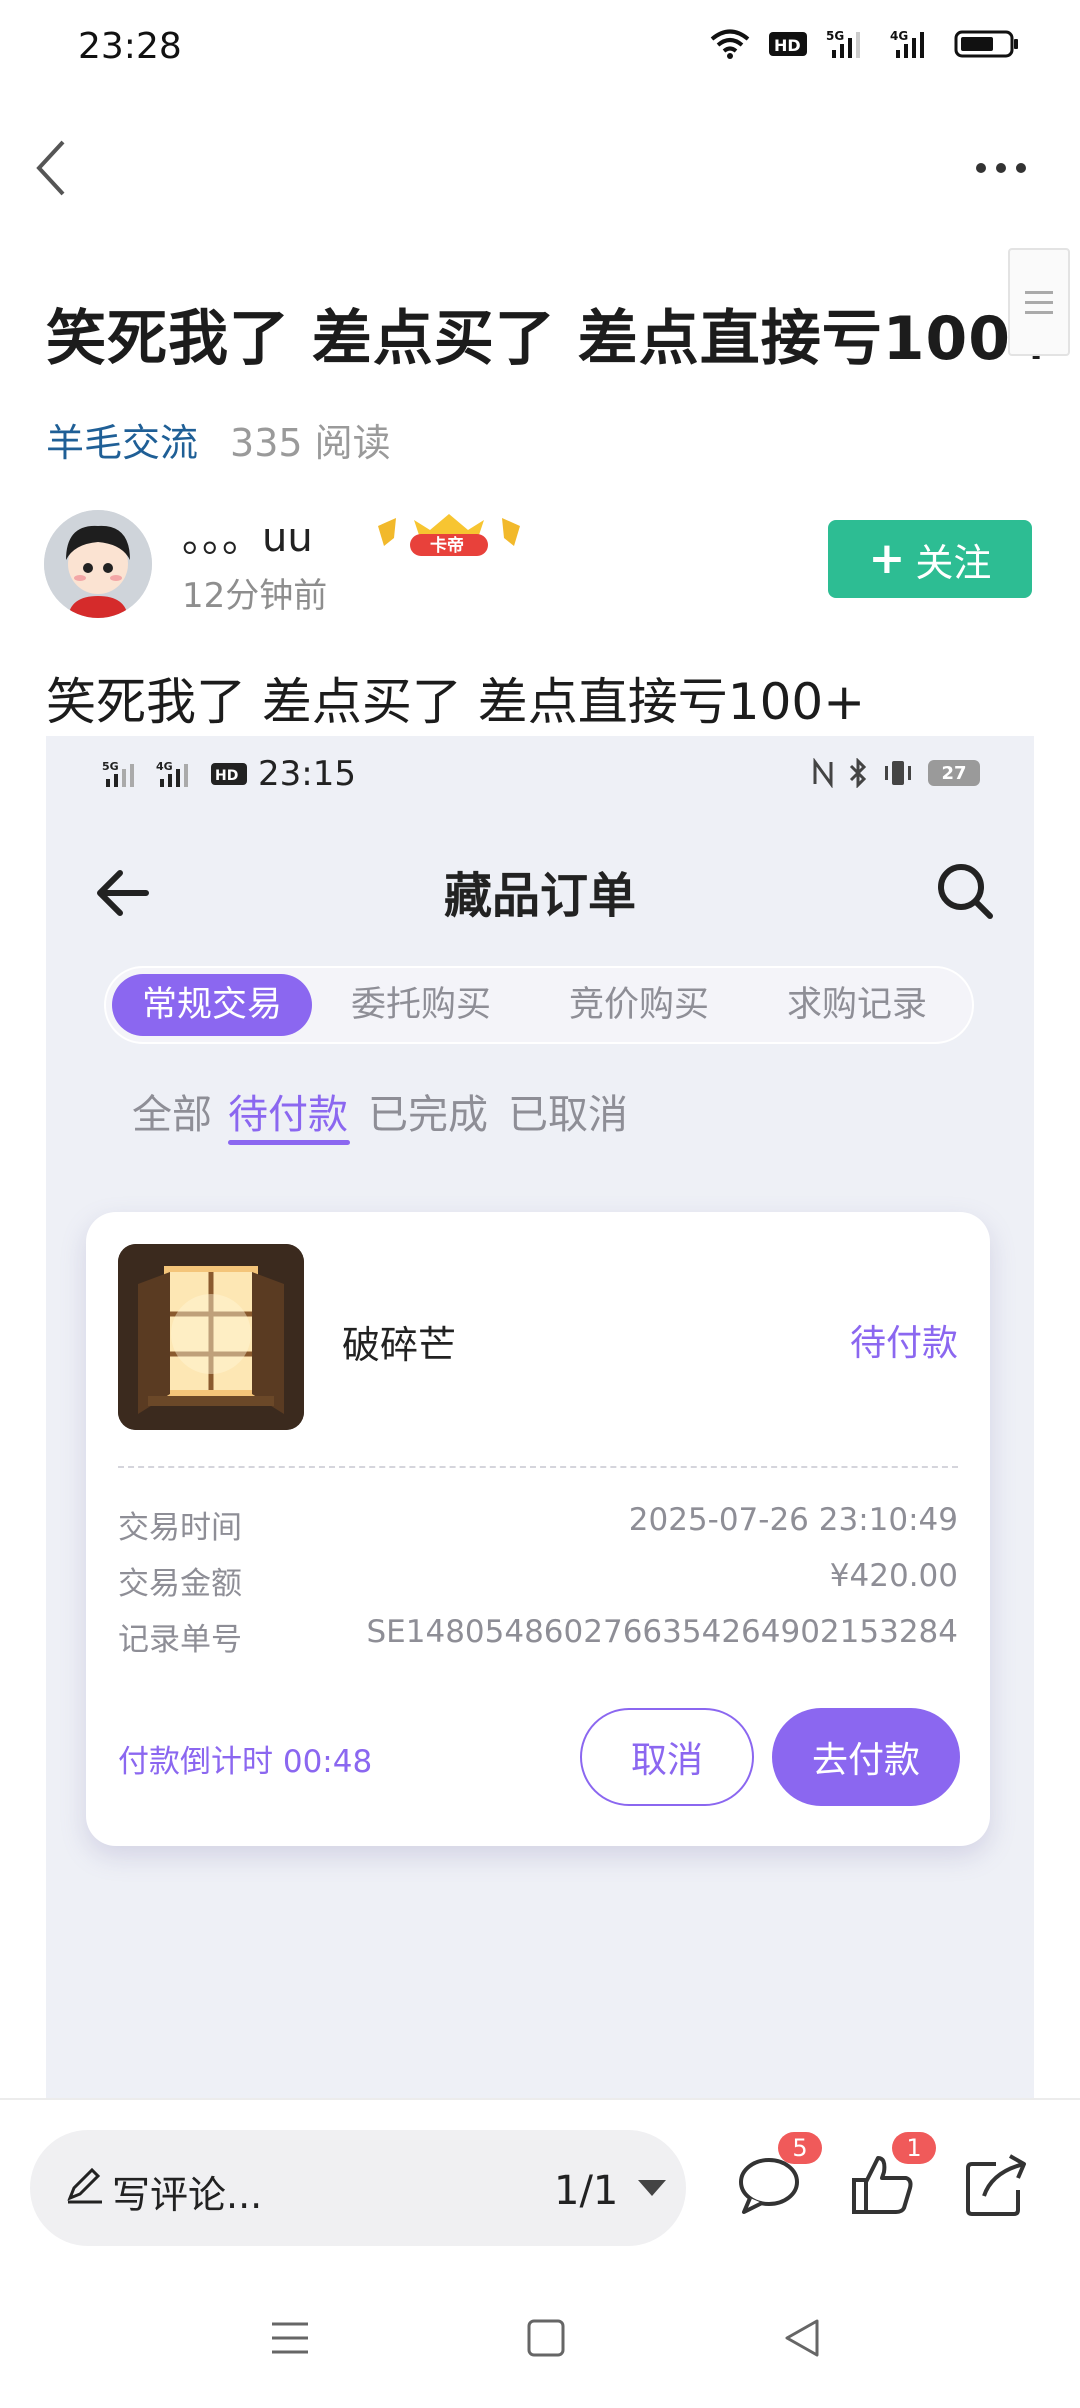 This screenshot has width=1080, height=2408. Describe the element at coordinates (903, 1343) in the screenshot. I see `order-status: 待付款` at that location.